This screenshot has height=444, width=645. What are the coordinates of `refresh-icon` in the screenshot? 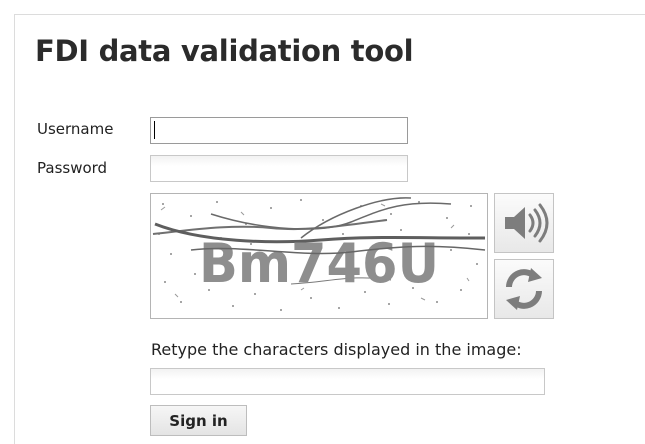 It's located at (524, 289).